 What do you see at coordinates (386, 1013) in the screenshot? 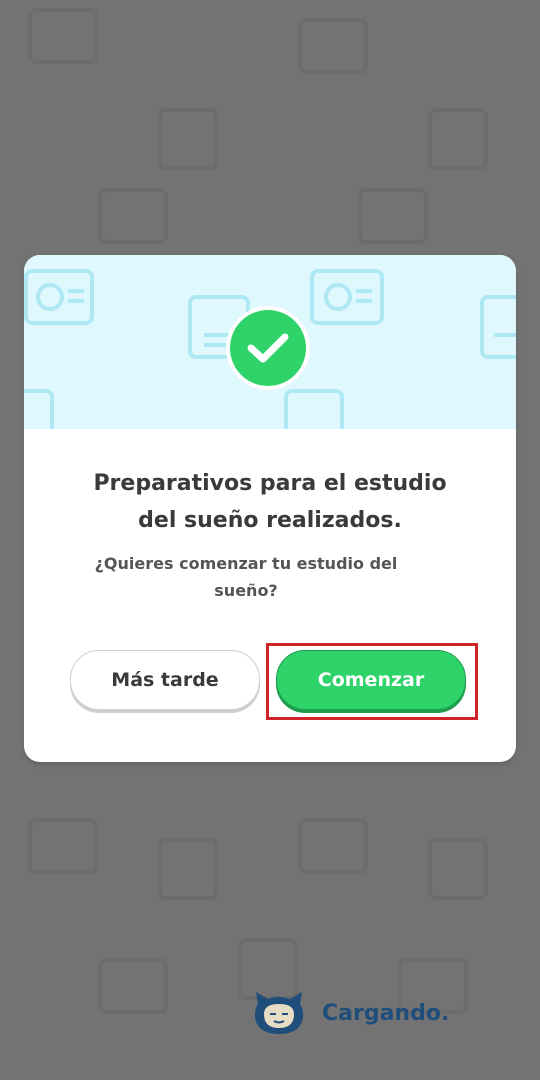
I see `loading-text: Cargando.` at bounding box center [386, 1013].